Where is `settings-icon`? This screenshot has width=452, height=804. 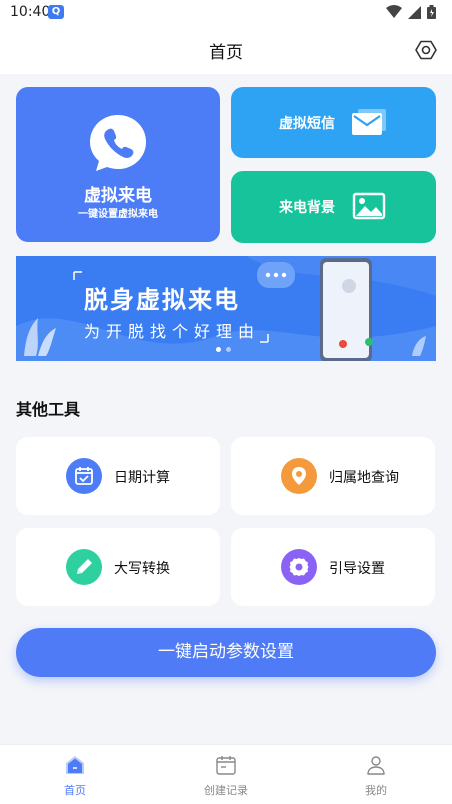 settings-icon is located at coordinates (426, 50).